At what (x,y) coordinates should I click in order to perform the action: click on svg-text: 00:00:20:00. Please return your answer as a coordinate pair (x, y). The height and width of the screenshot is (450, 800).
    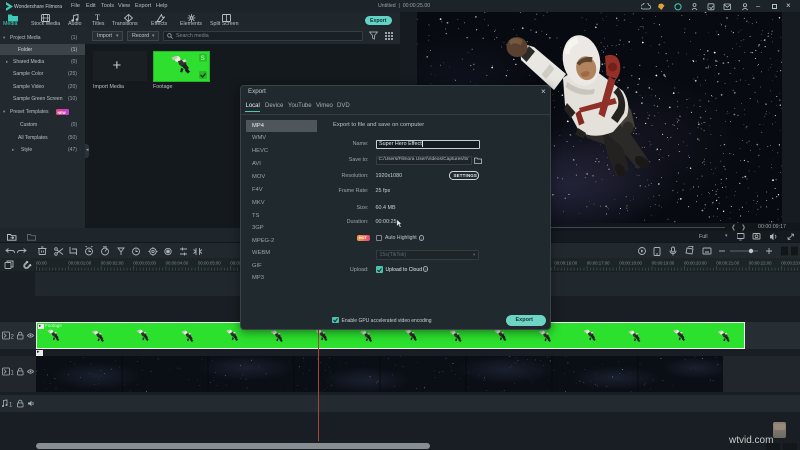
    Looking at the image, I should click on (695, 263).